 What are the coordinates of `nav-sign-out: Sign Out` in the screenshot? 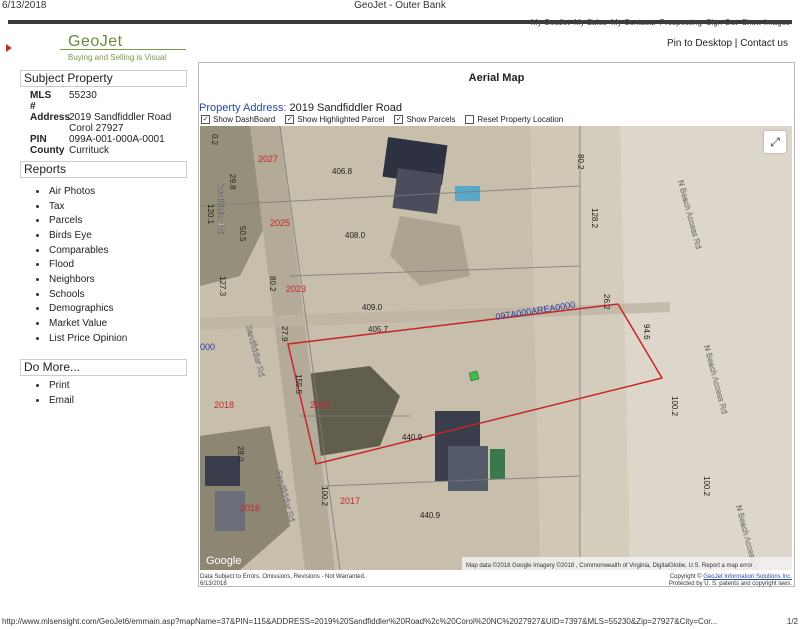 It's located at (721, 22).